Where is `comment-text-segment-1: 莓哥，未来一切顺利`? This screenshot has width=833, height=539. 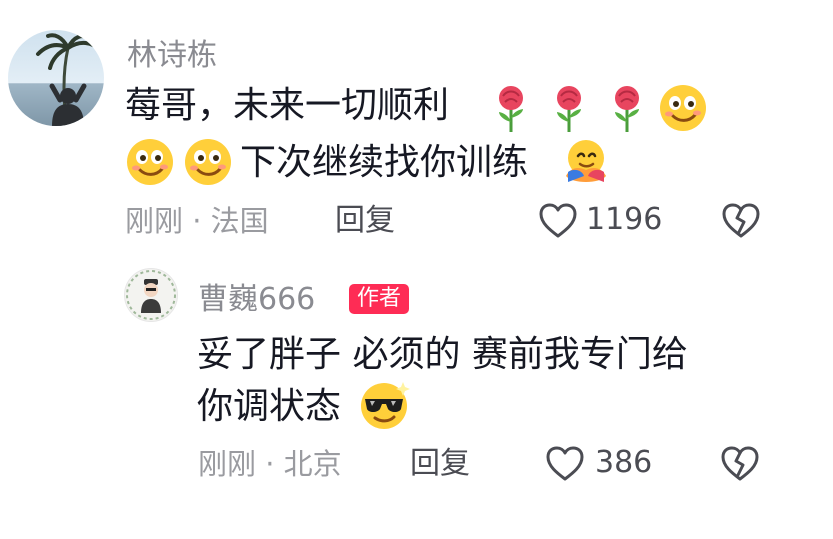 comment-text-segment-1: 莓哥，未来一切顺利 is located at coordinates (287, 105).